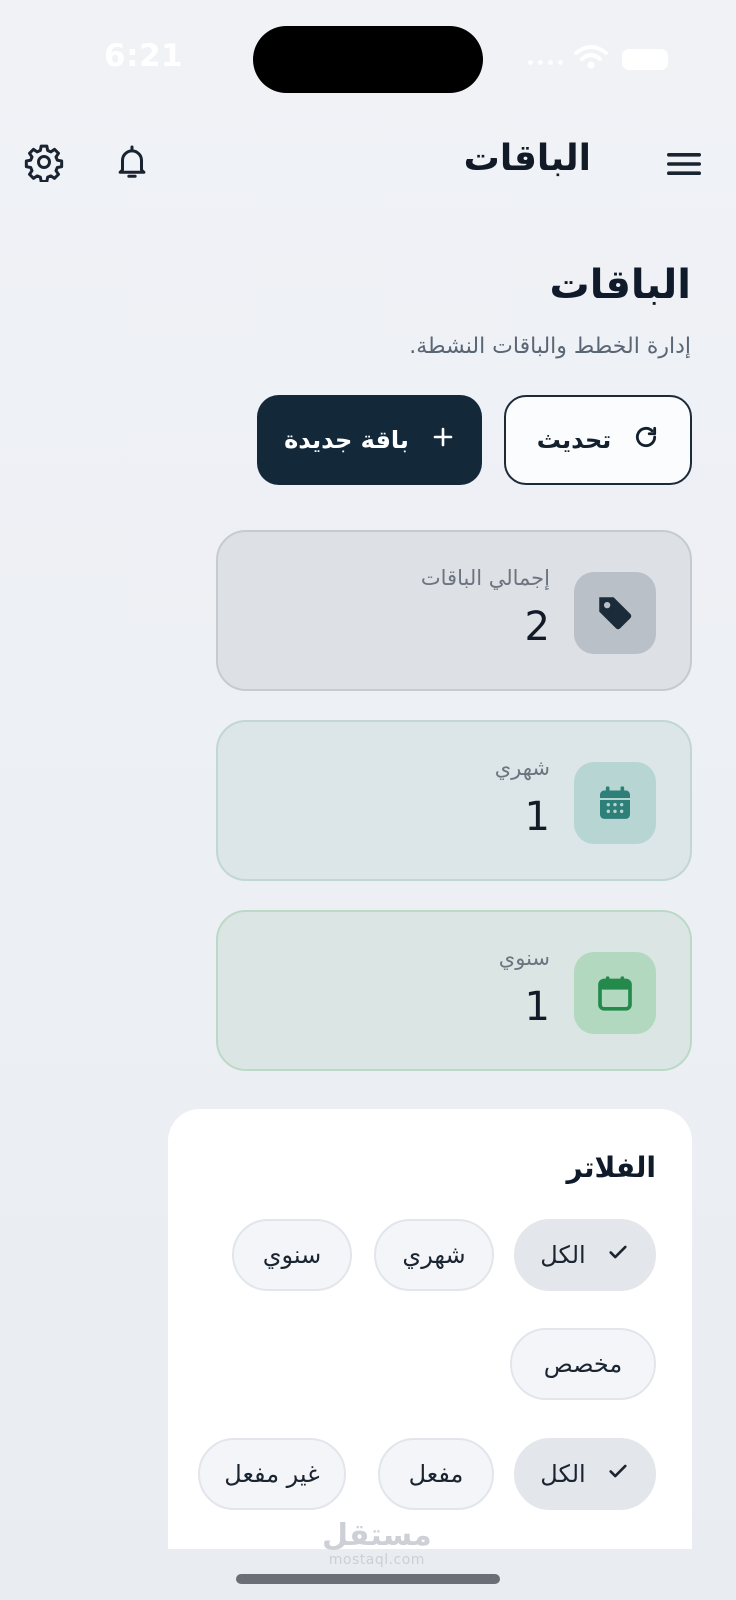  I want to click on chip-label: شهري, so click(434, 1255).